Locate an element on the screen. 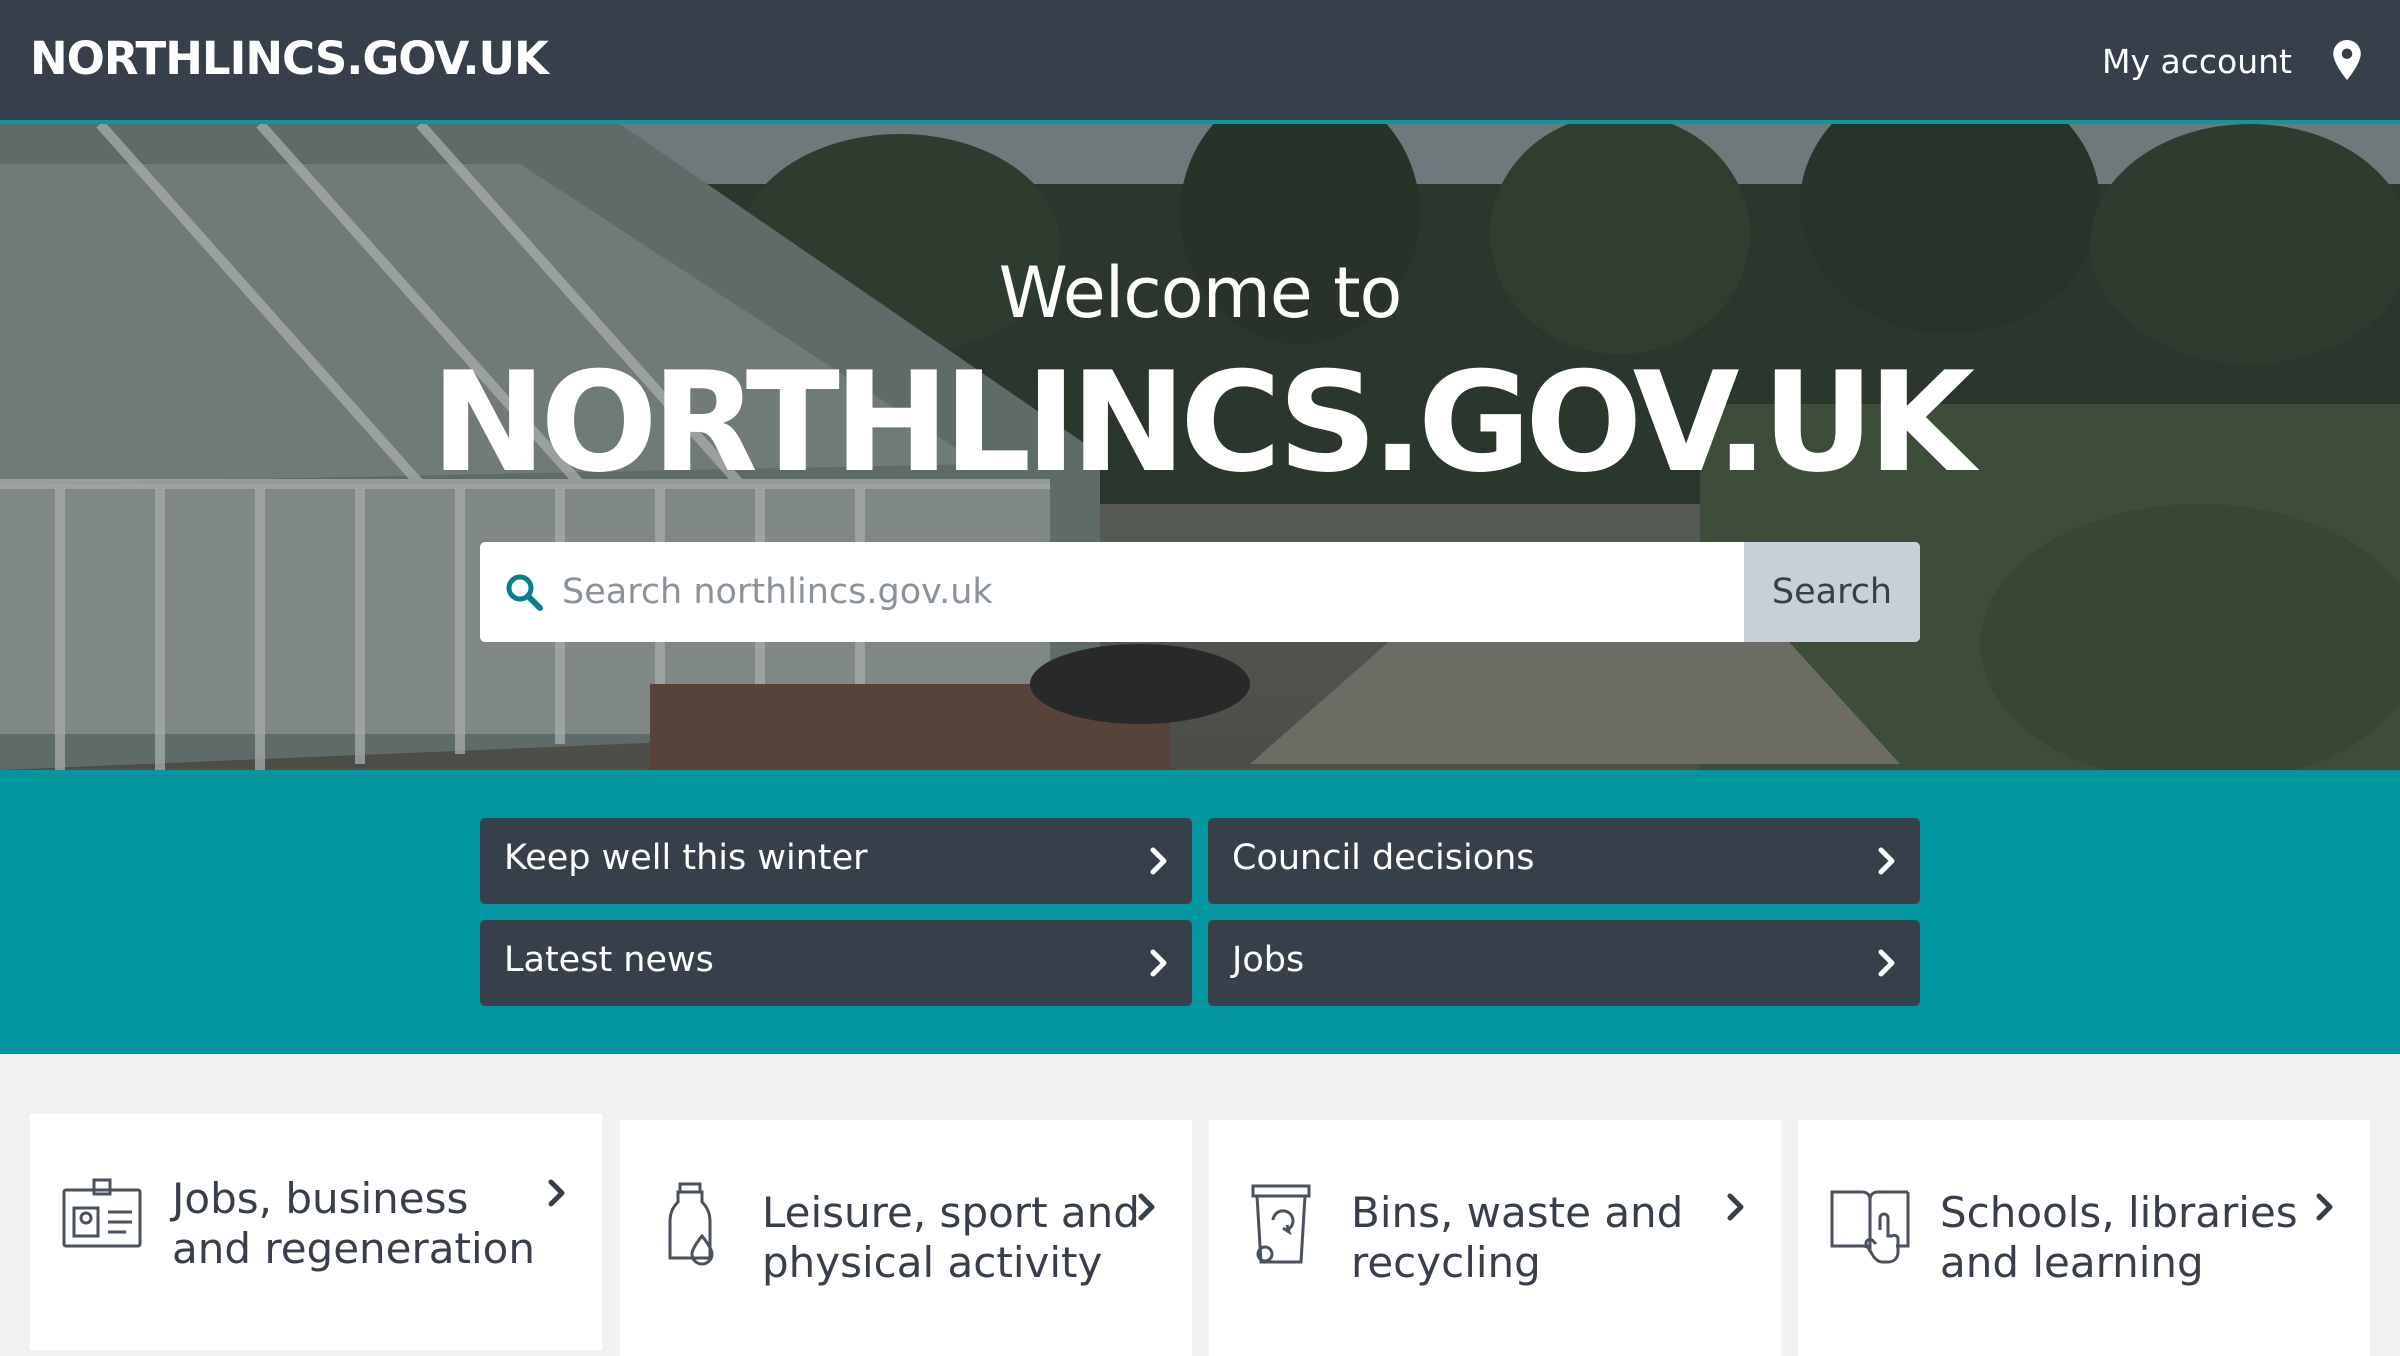 The height and width of the screenshot is (1356, 2400). quick-link-label: Jobs is located at coordinates (1268, 960).